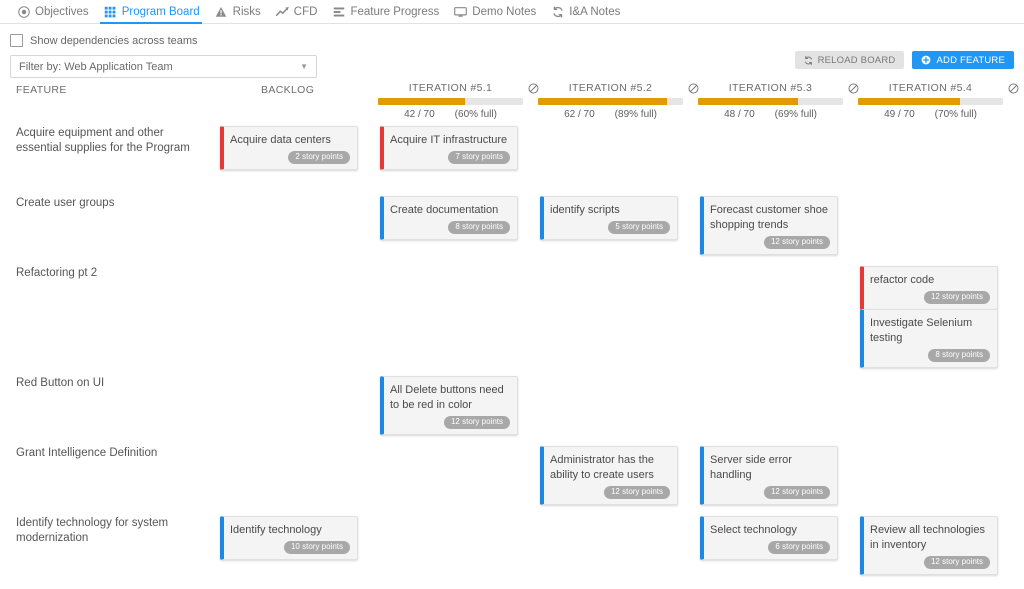  I want to click on tab-i-a-notes: I&A Notes, so click(589, 12).